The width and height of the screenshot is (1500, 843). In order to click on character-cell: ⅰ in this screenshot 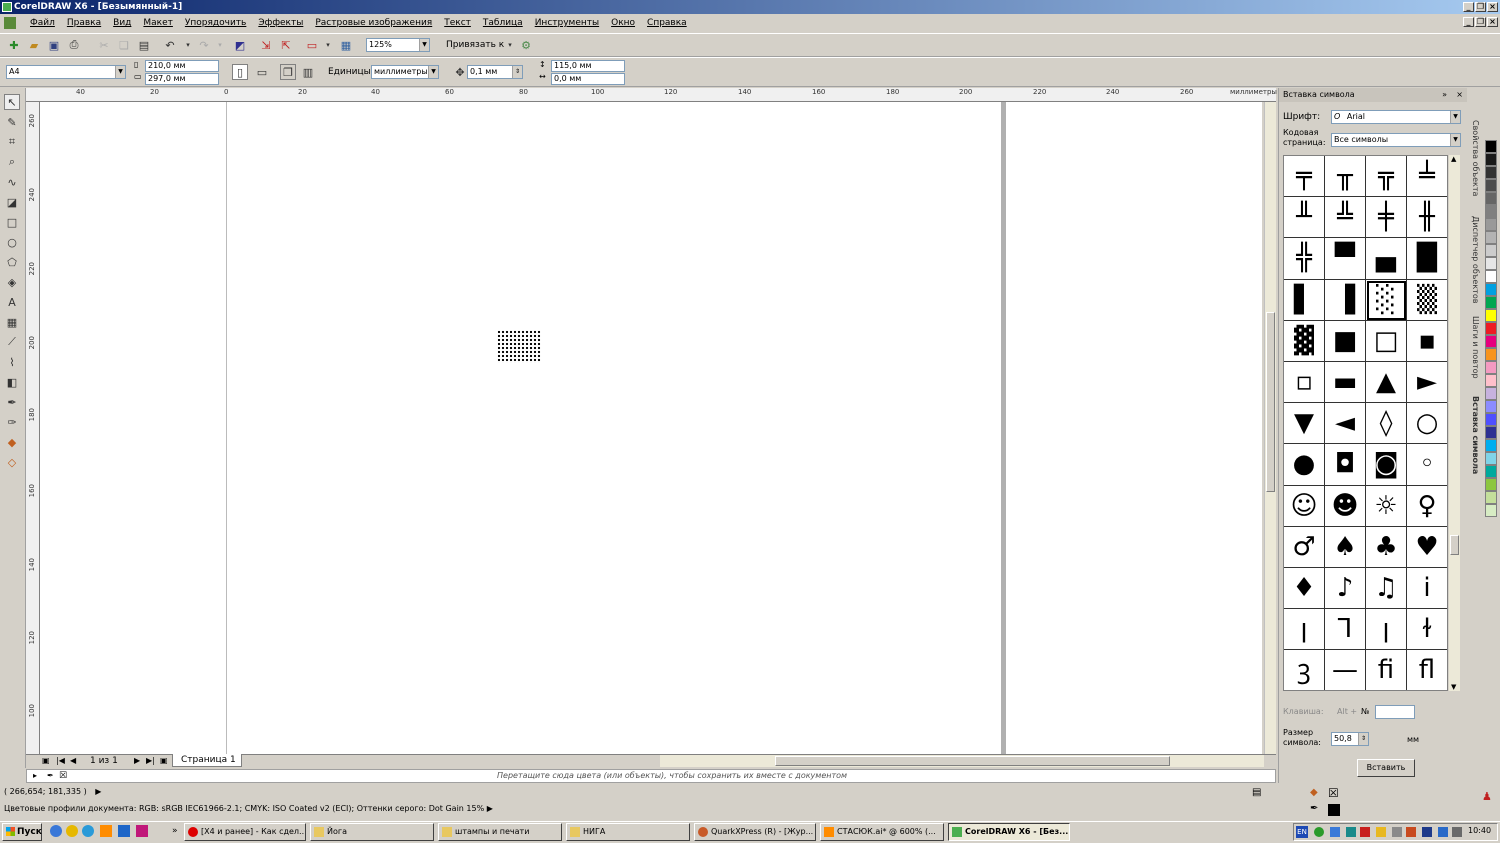, I will do `click(1427, 589)`.